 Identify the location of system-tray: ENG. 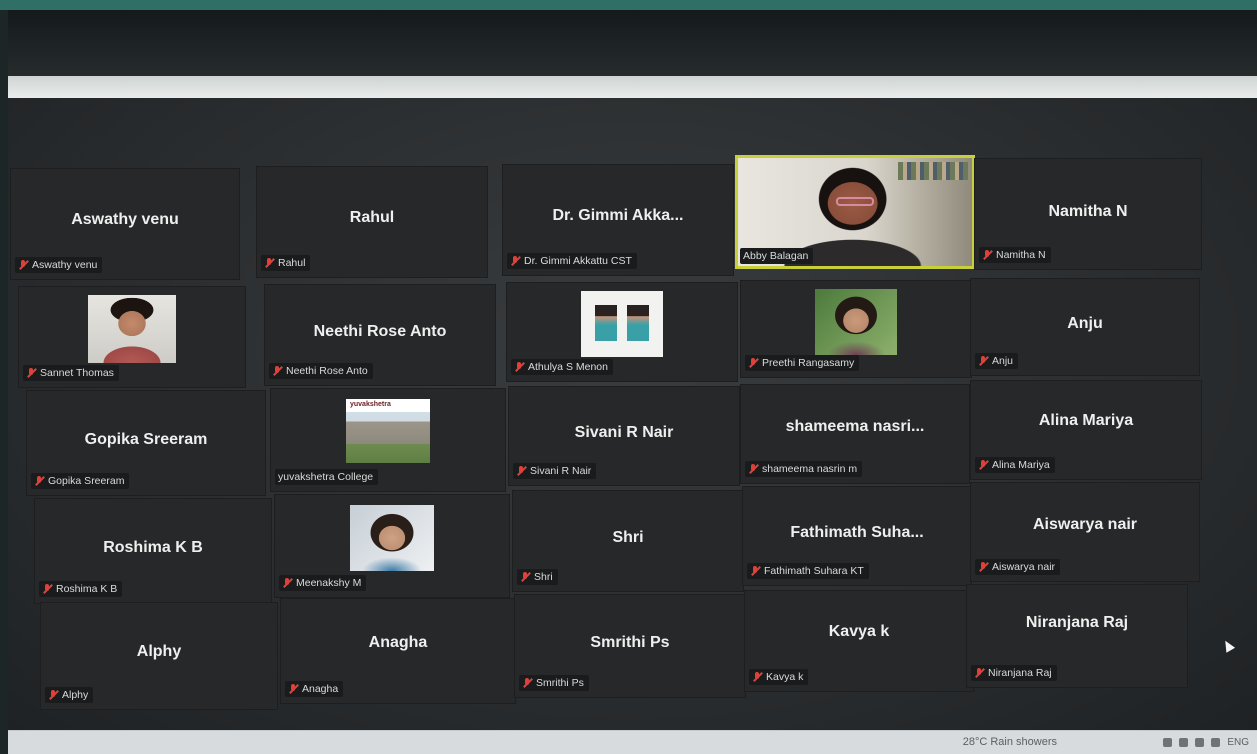
(1206, 742).